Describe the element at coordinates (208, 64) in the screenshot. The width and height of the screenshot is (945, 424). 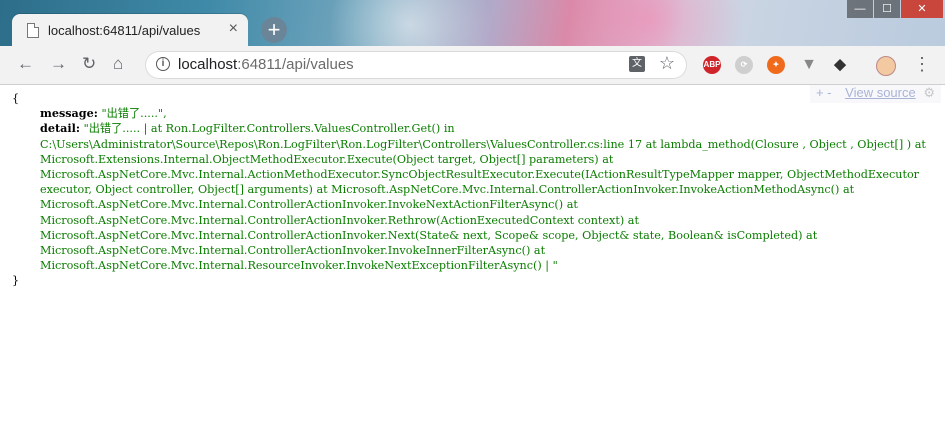
I see `url-host: localhost` at that location.